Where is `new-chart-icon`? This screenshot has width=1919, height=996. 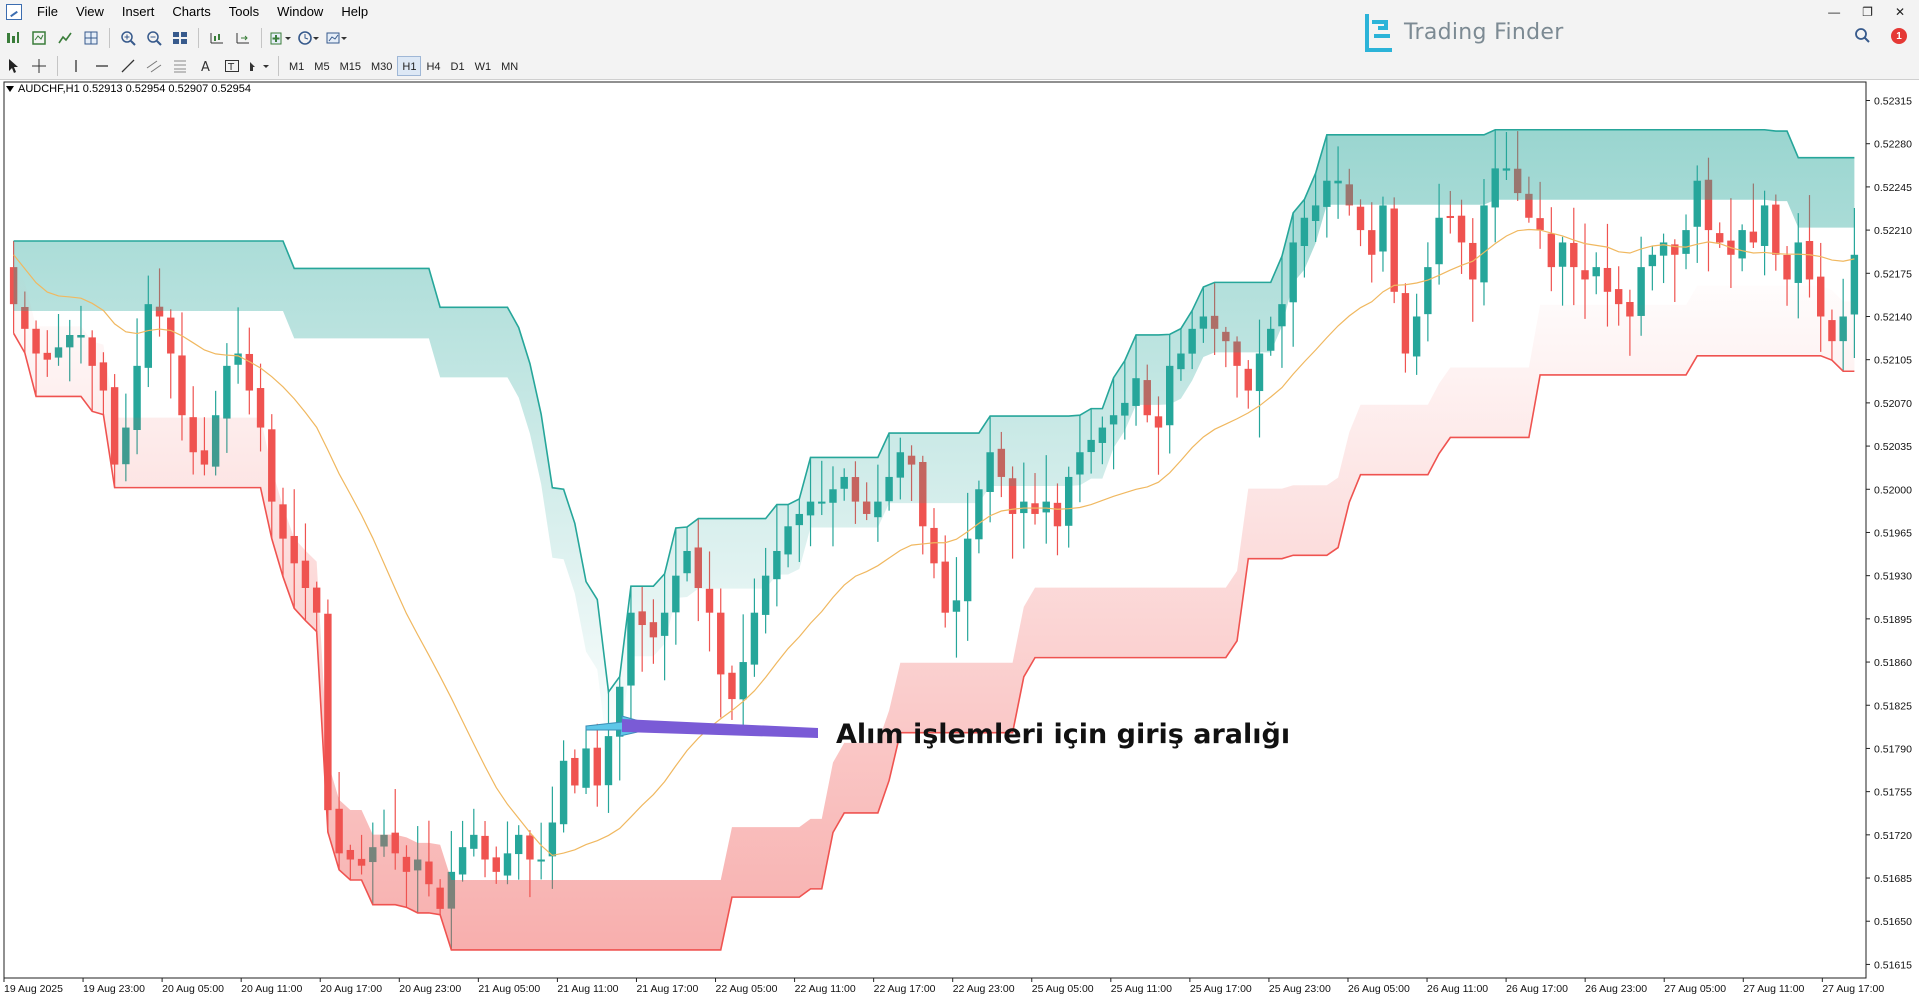
new-chart-icon is located at coordinates (13, 38).